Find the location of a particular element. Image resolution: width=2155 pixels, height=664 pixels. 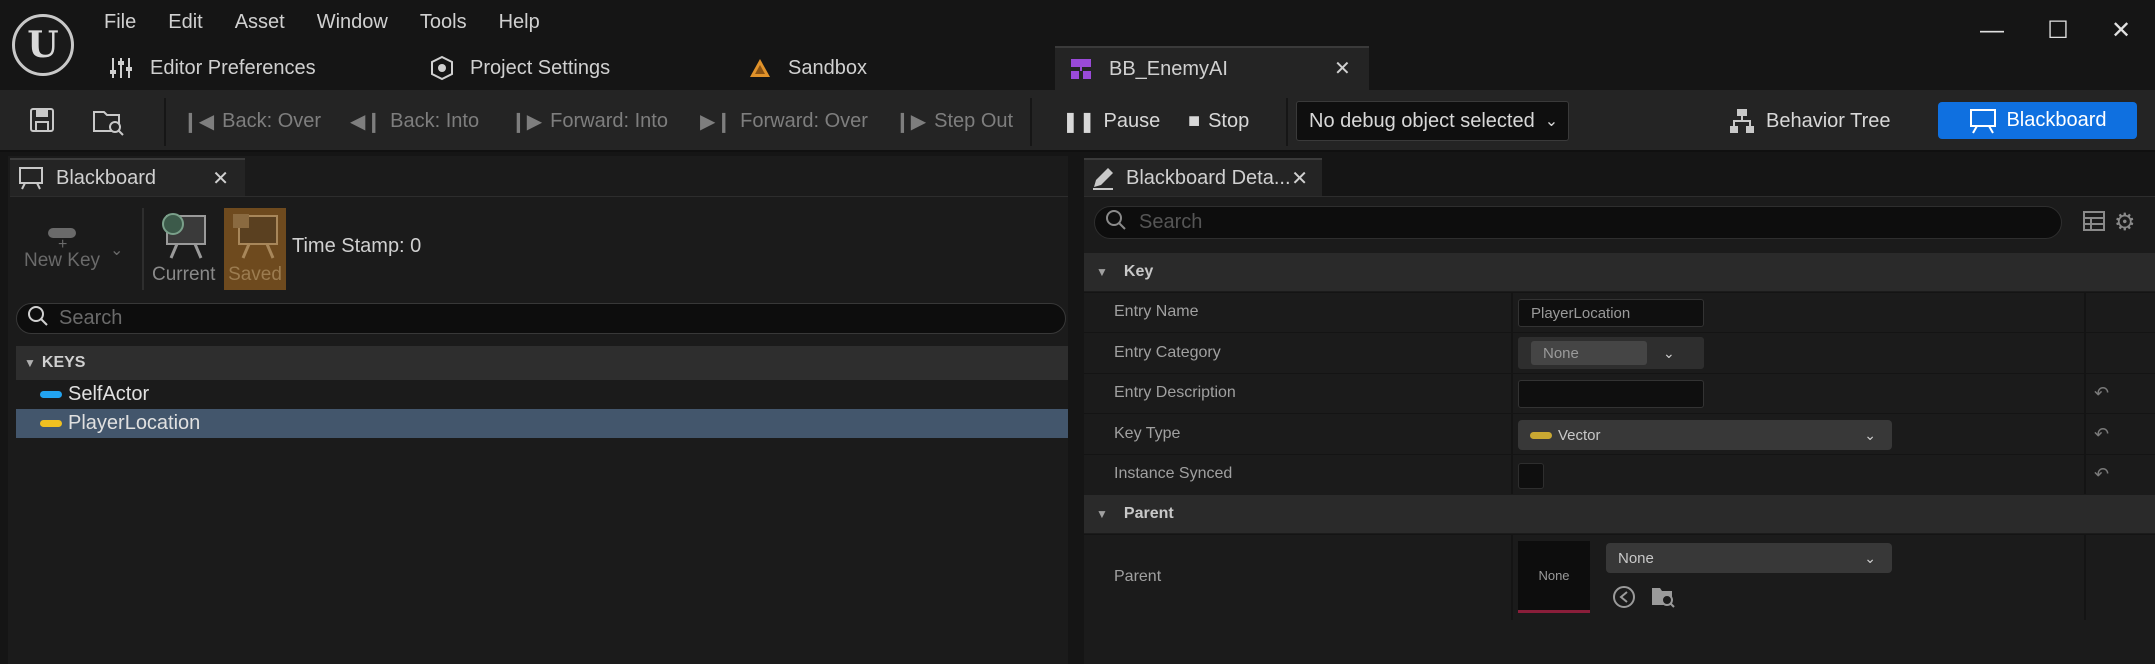

keys-search-input: Search is located at coordinates (541, 318).